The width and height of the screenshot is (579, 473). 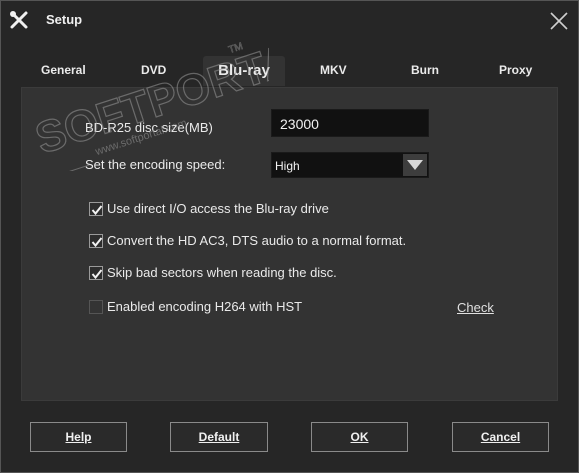 What do you see at coordinates (222, 272) in the screenshot?
I see `option-label: Skip bad sectors when reading the disc.` at bounding box center [222, 272].